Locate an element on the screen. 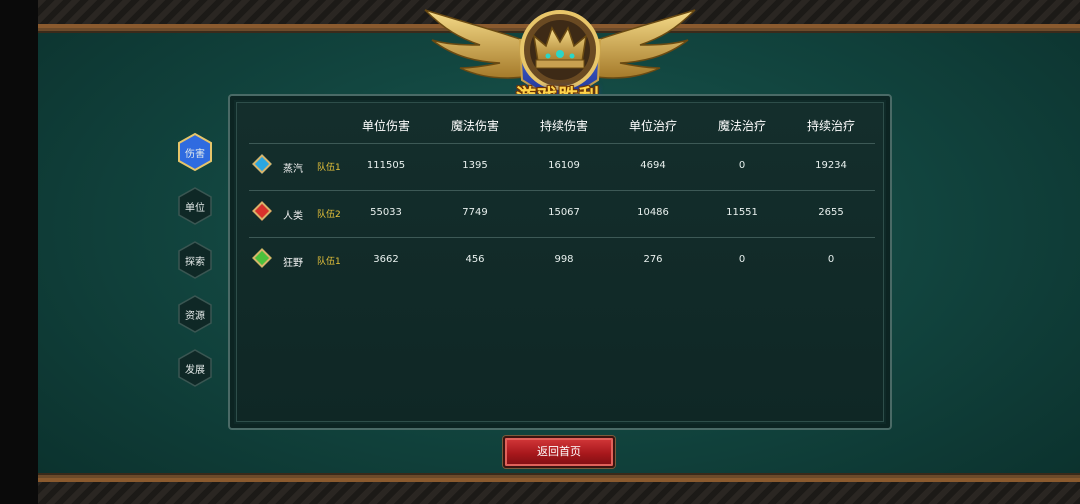 Image resolution: width=1080 pixels, height=504 pixels. stat-cell: 998 is located at coordinates (564, 259).